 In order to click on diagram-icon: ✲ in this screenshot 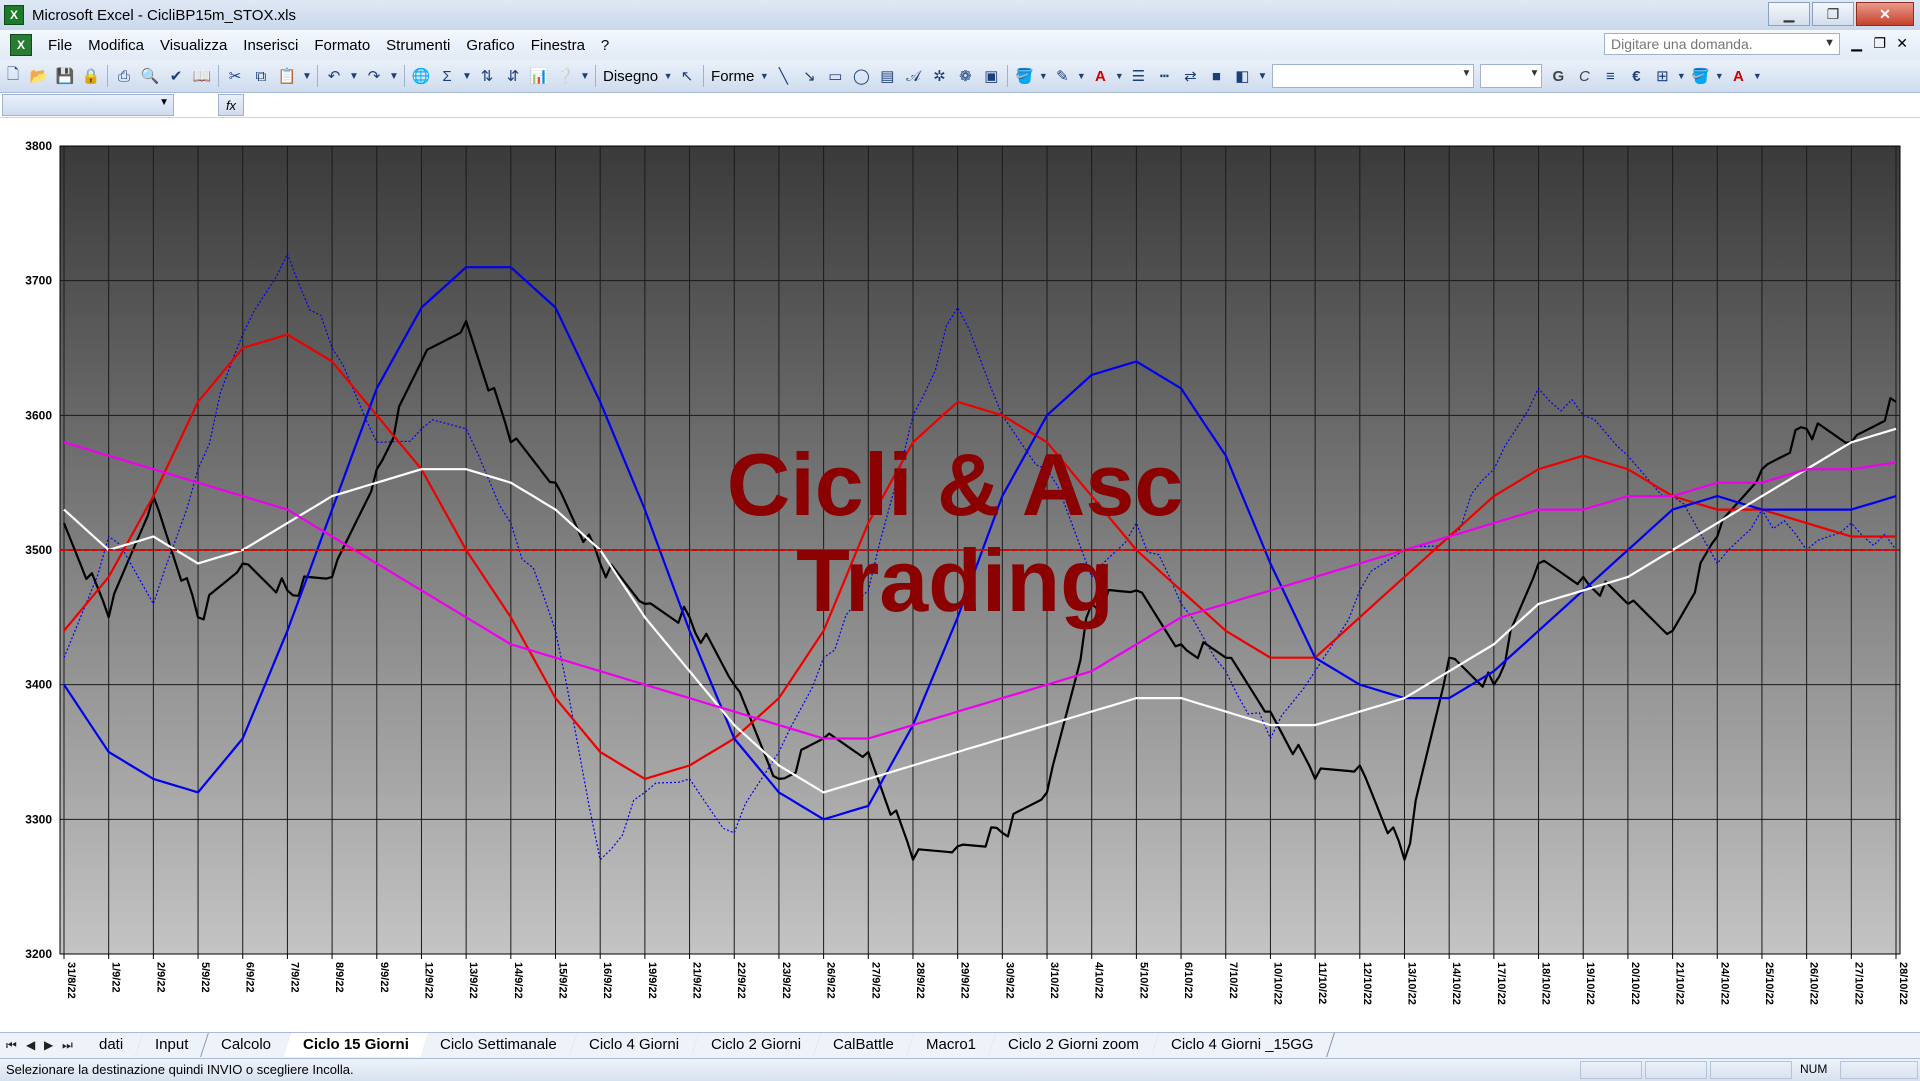, I will do `click(939, 76)`.